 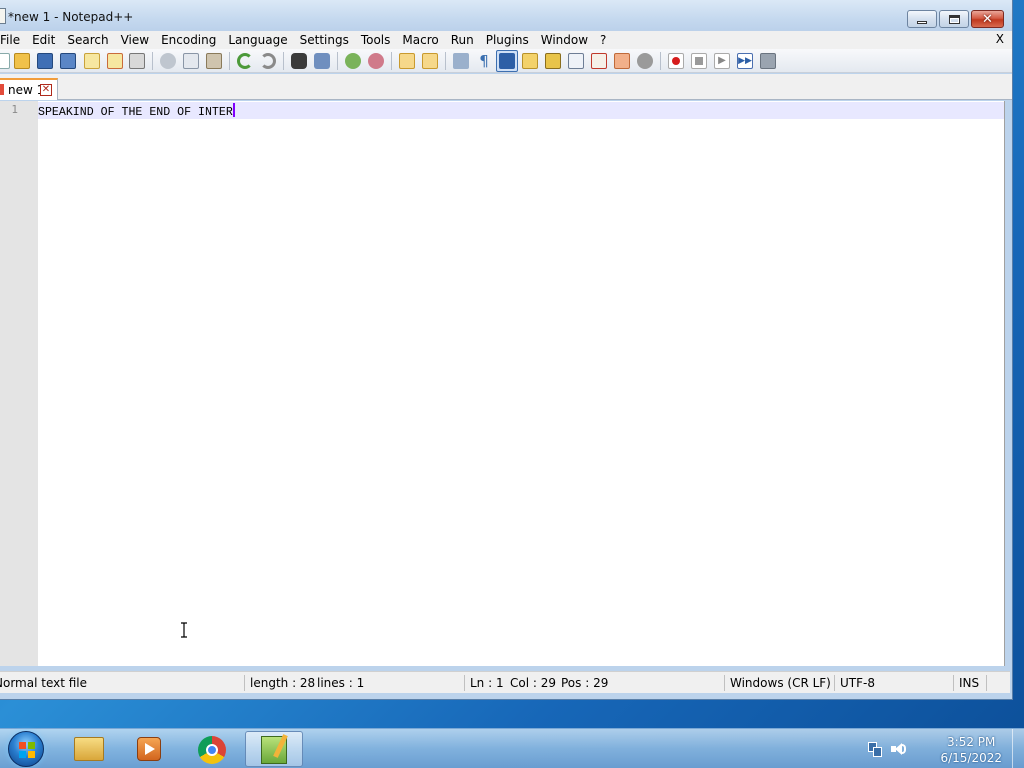 I want to click on windows-logo-icon, so click(x=27, y=750).